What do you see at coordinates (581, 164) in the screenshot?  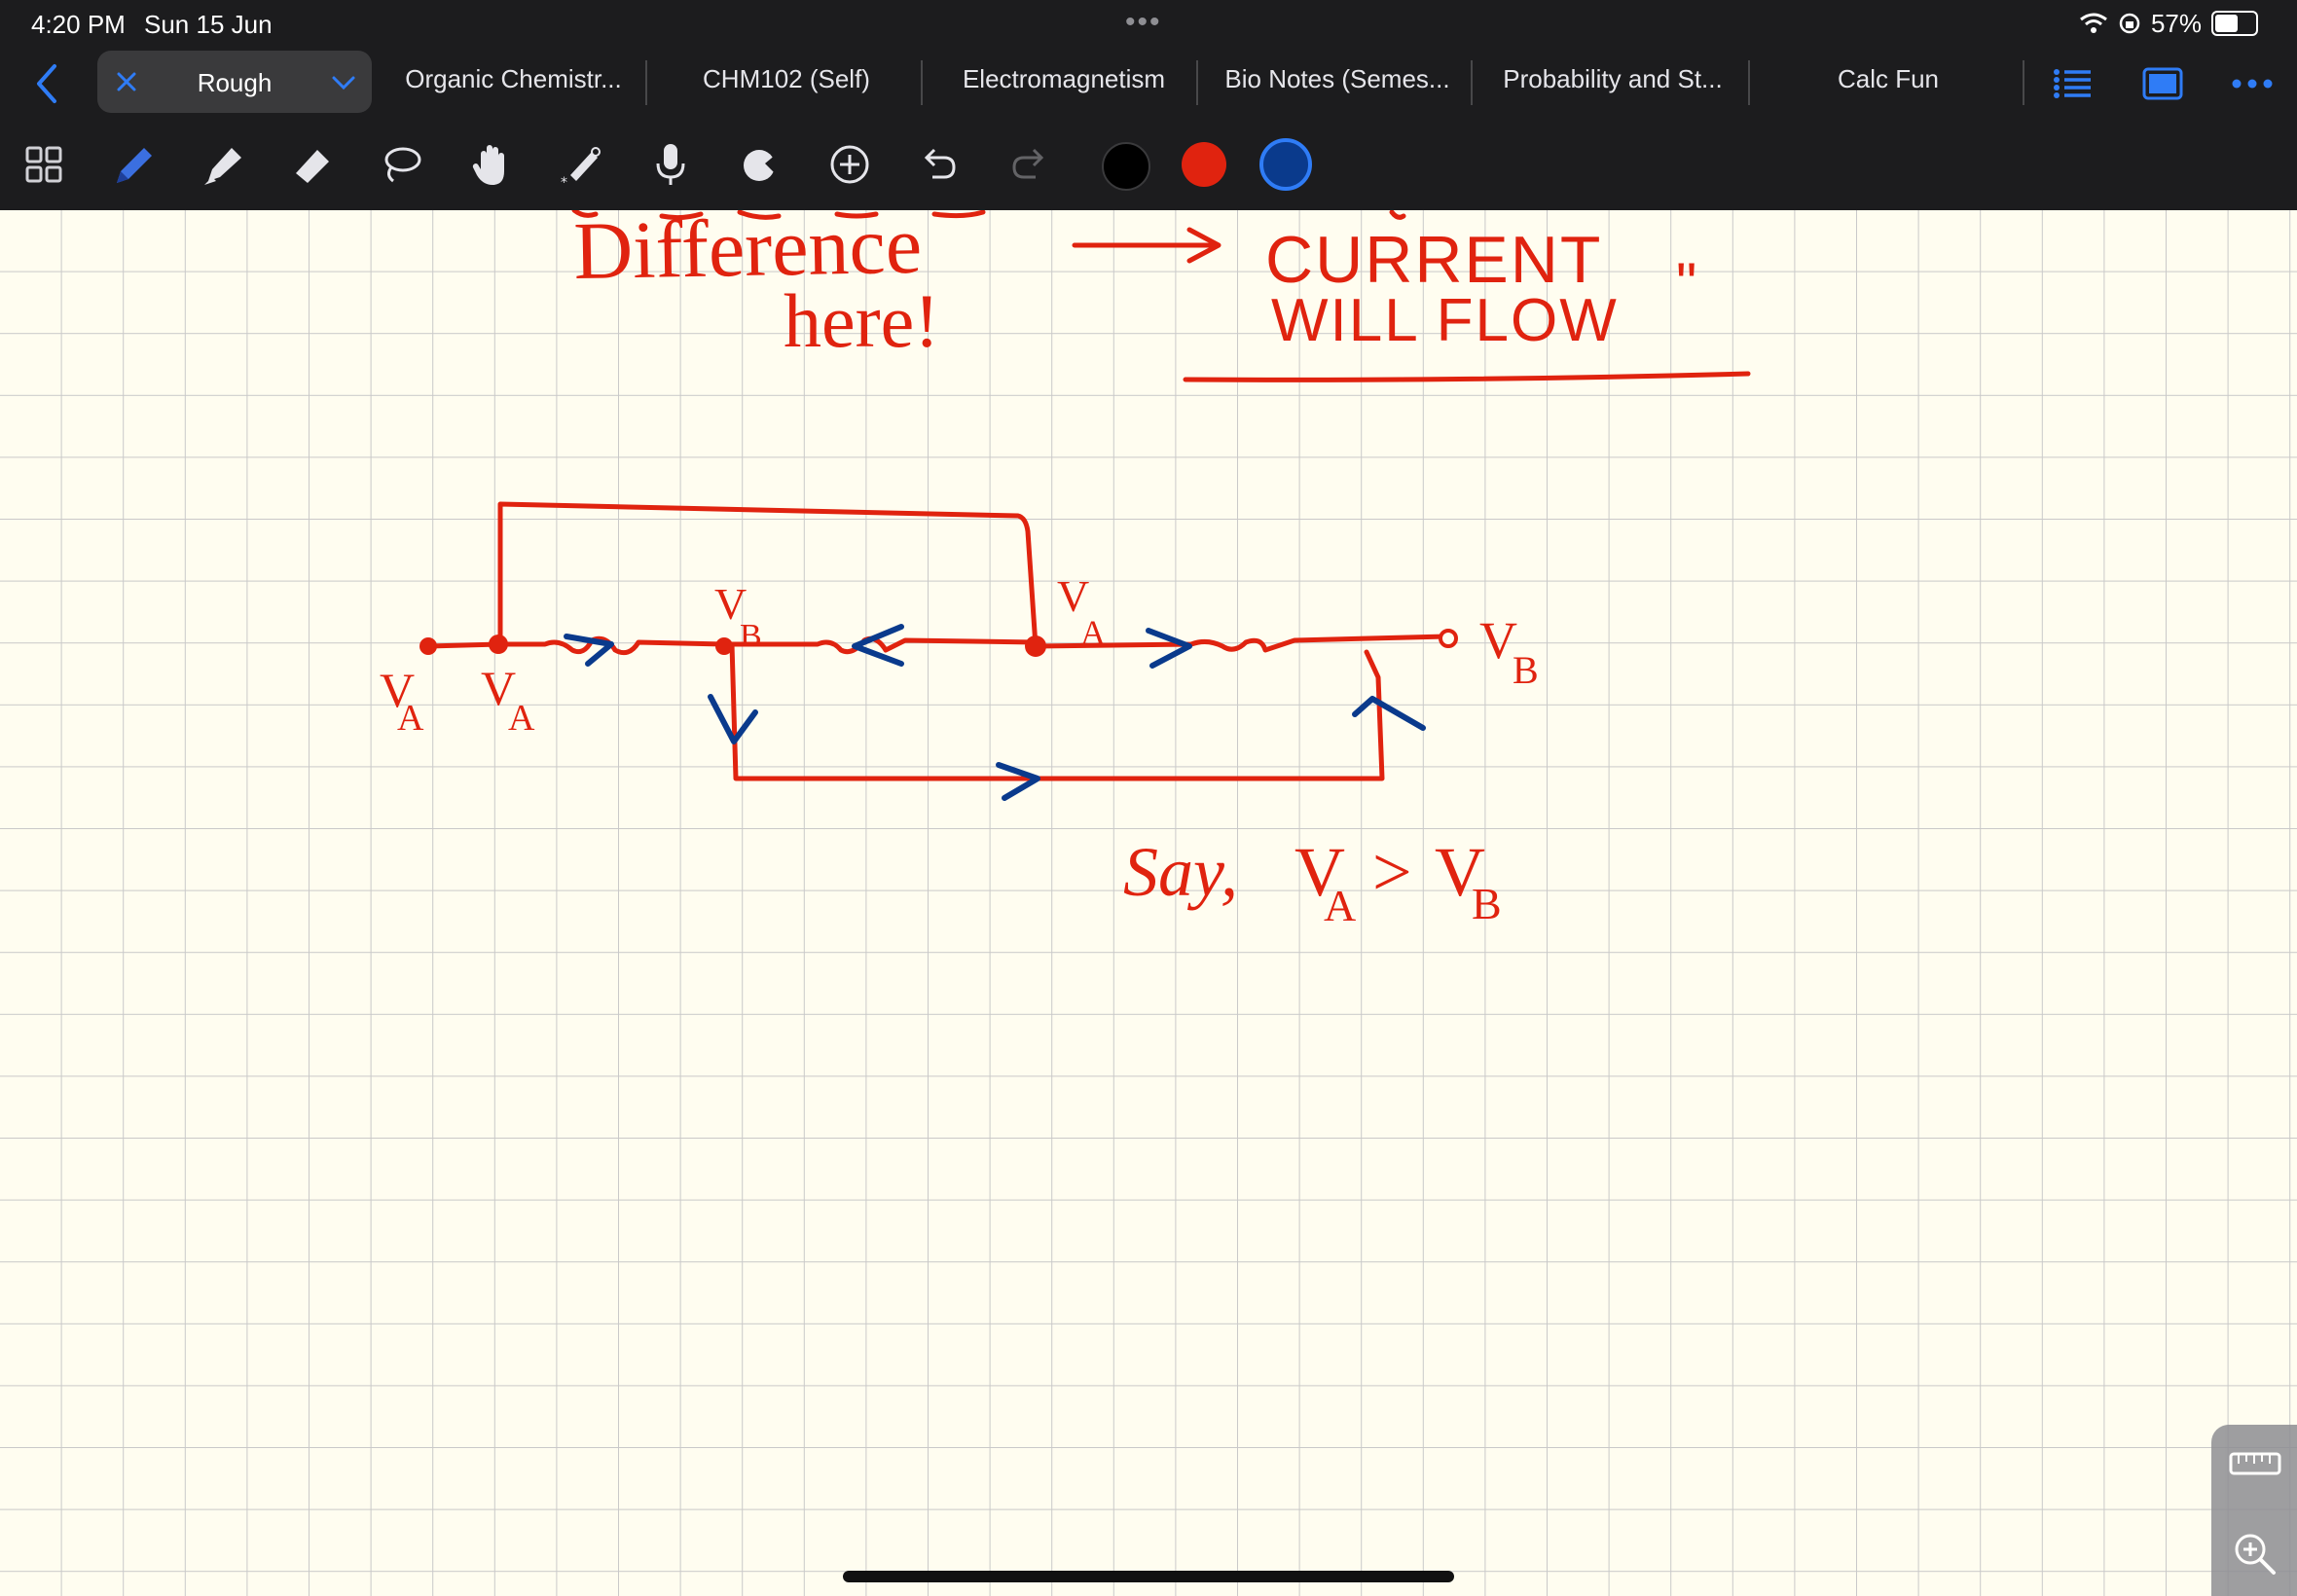 I see `laser-pointer-icon: *` at bounding box center [581, 164].